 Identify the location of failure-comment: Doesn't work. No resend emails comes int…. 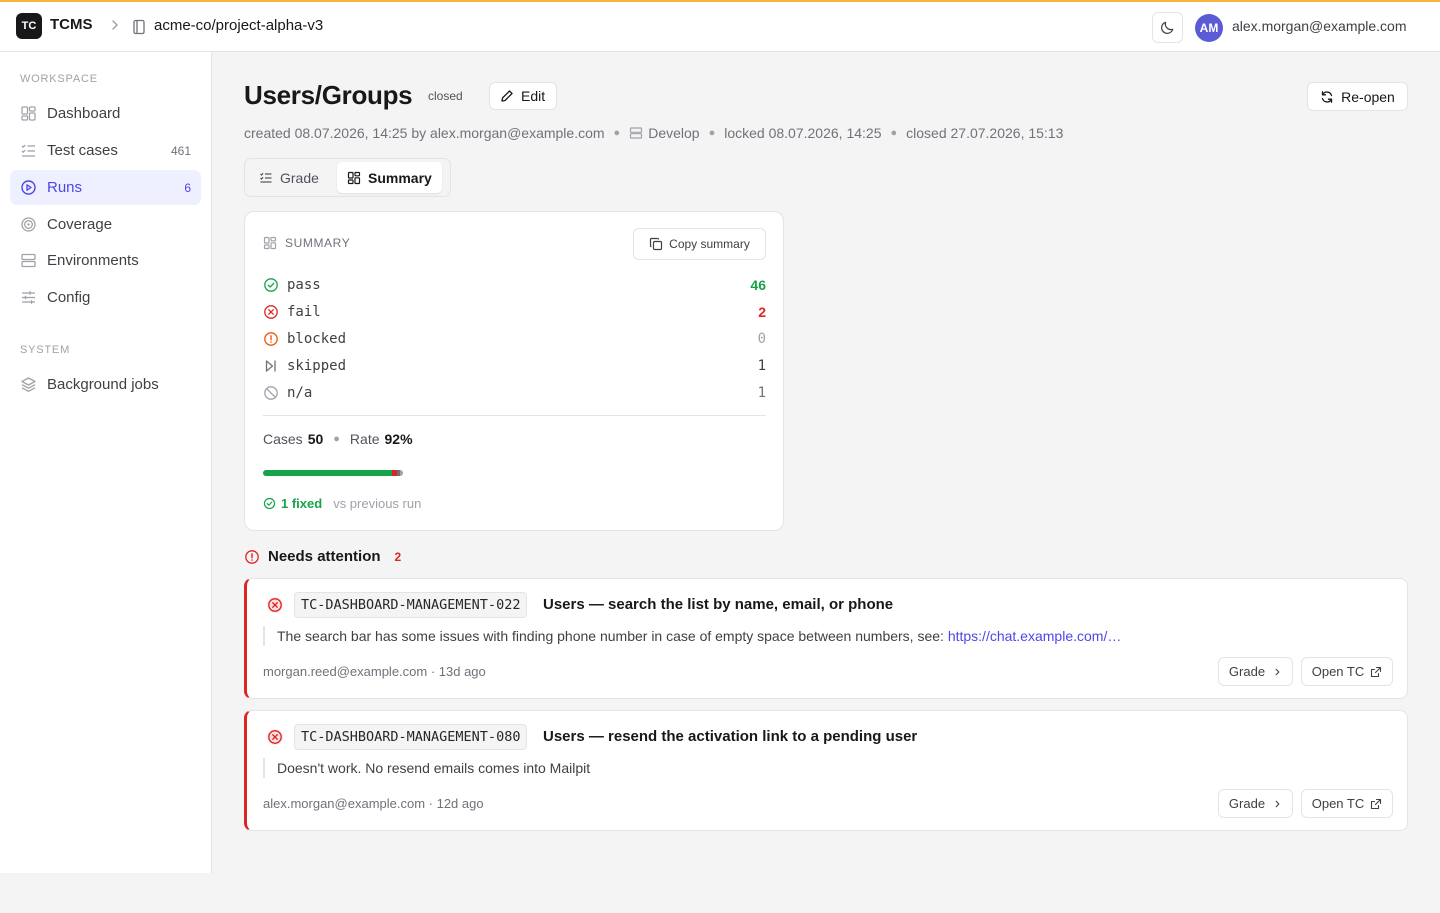
(426, 768).